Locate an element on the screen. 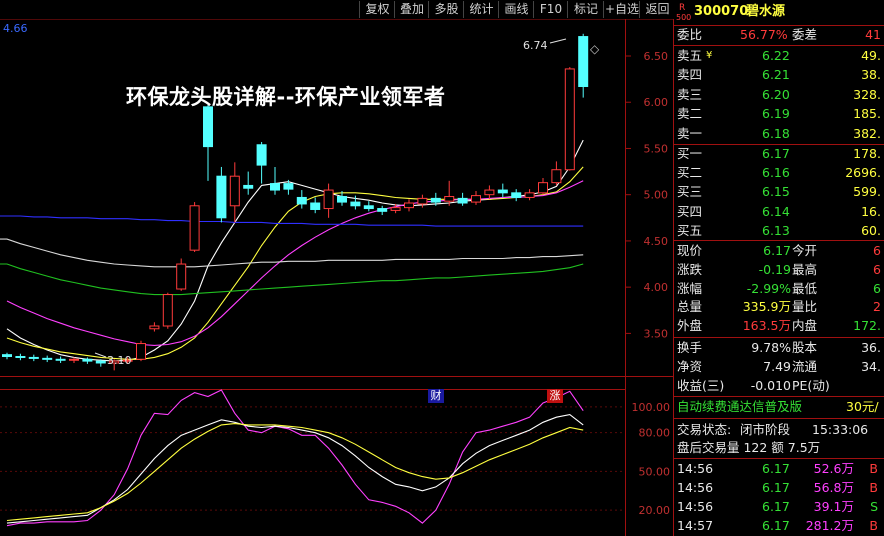 The height and width of the screenshot is (536, 884). stat-value: -0.010 is located at coordinates (770, 385).